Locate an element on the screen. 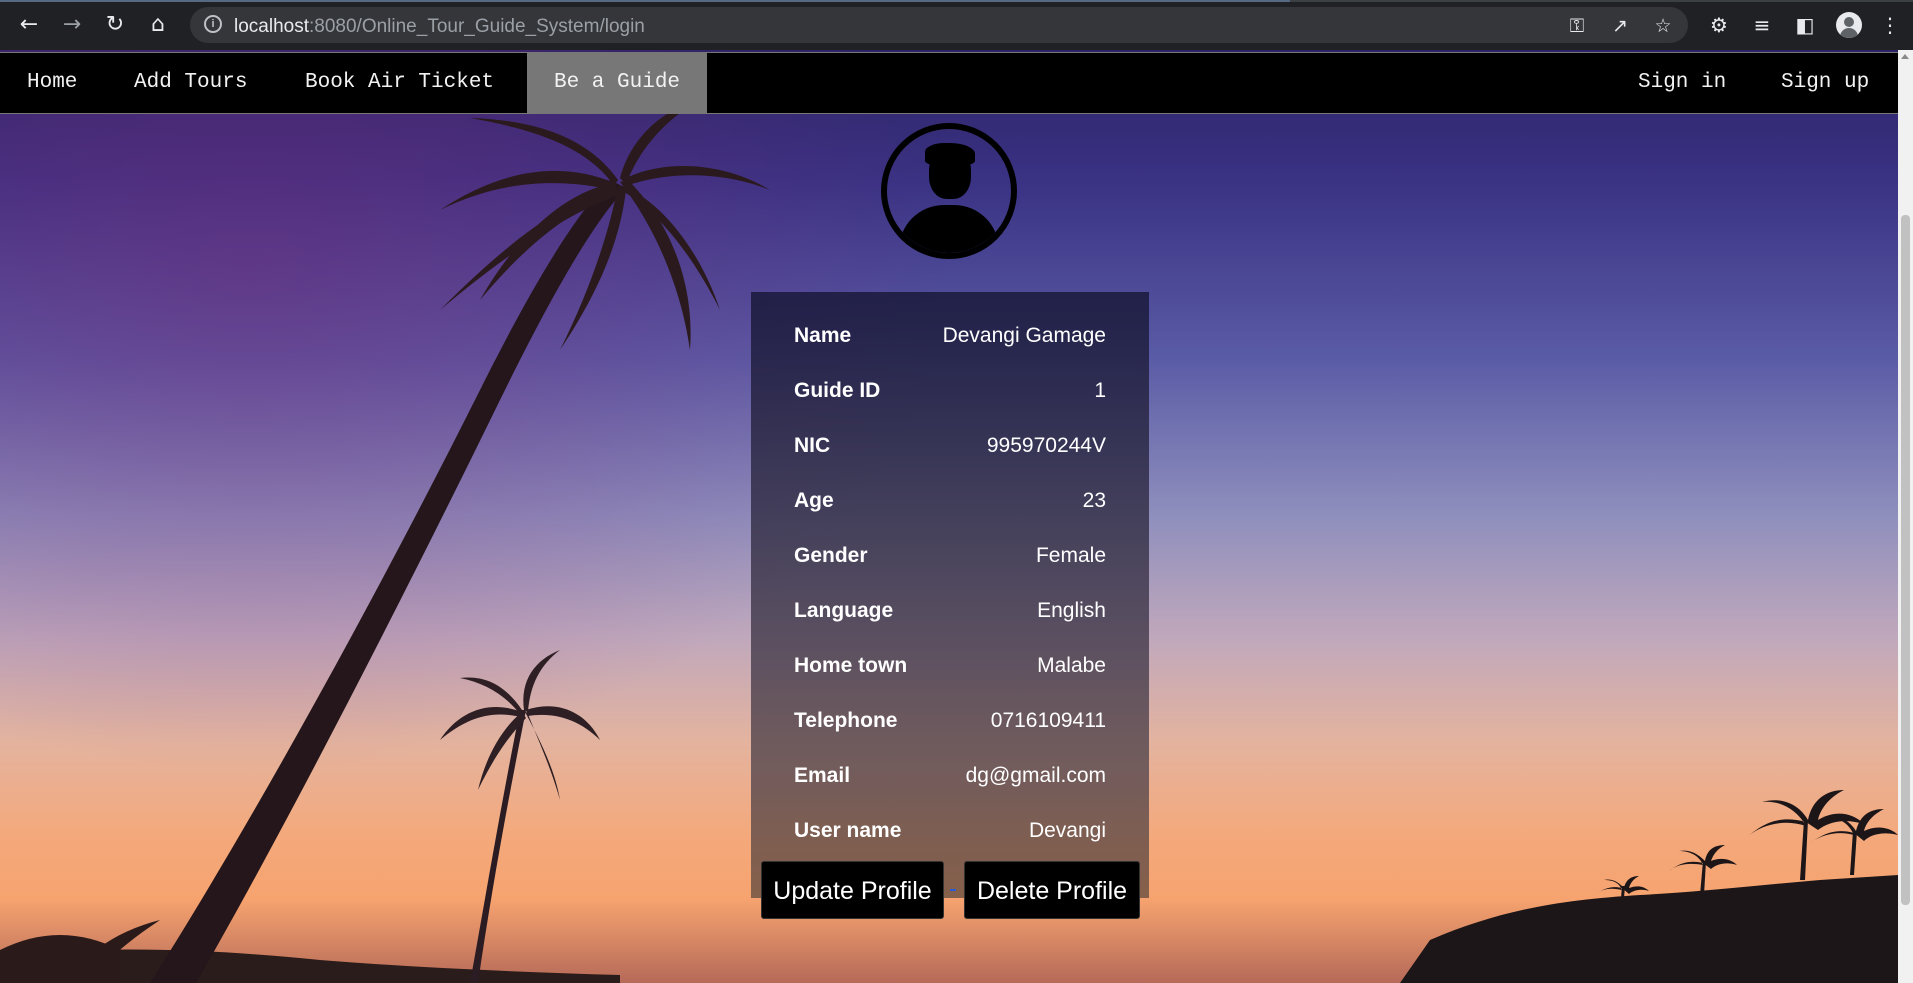 The height and width of the screenshot is (983, 1913). field-user-name: User name Devangi is located at coordinates (950, 834).